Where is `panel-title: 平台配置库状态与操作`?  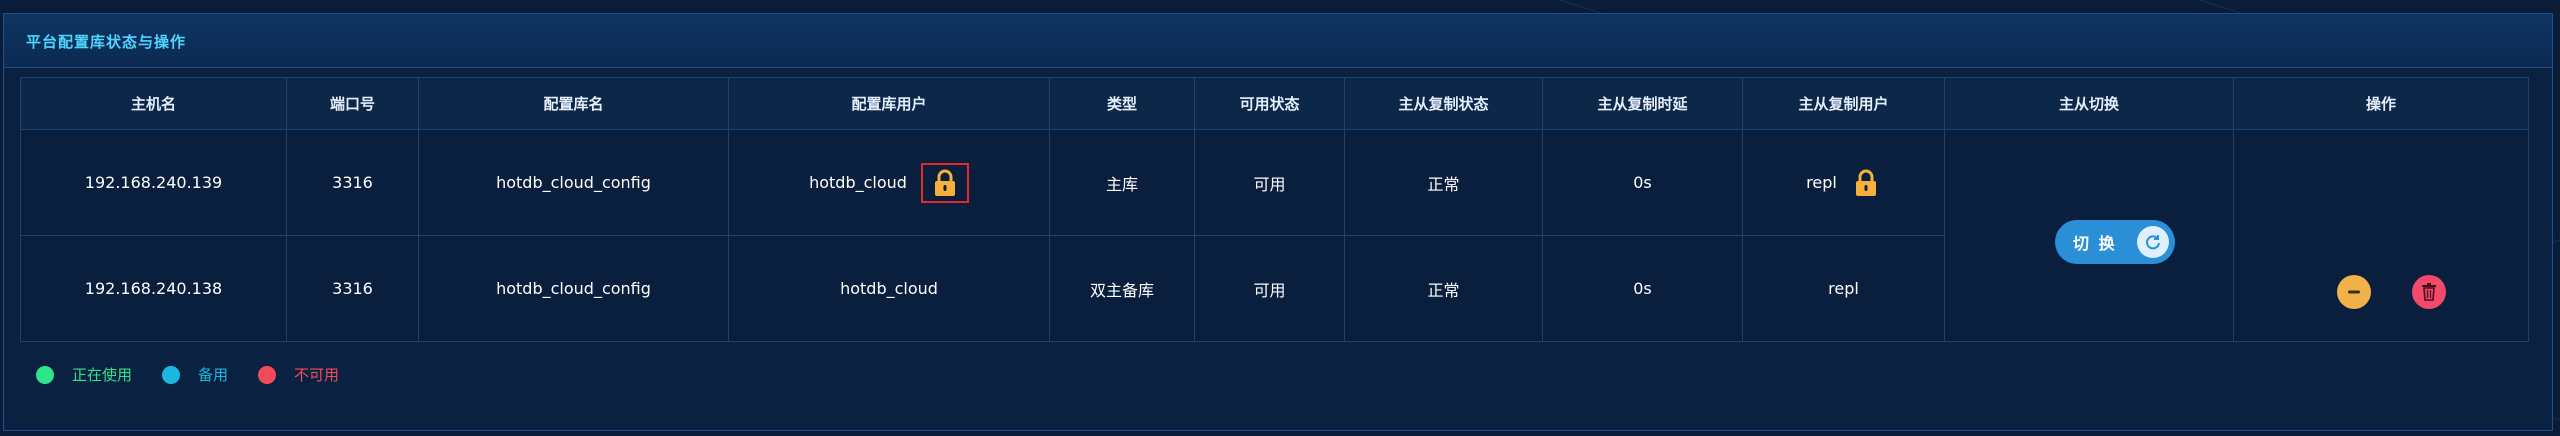
panel-title: 平台配置库状态与操作 is located at coordinates (106, 42).